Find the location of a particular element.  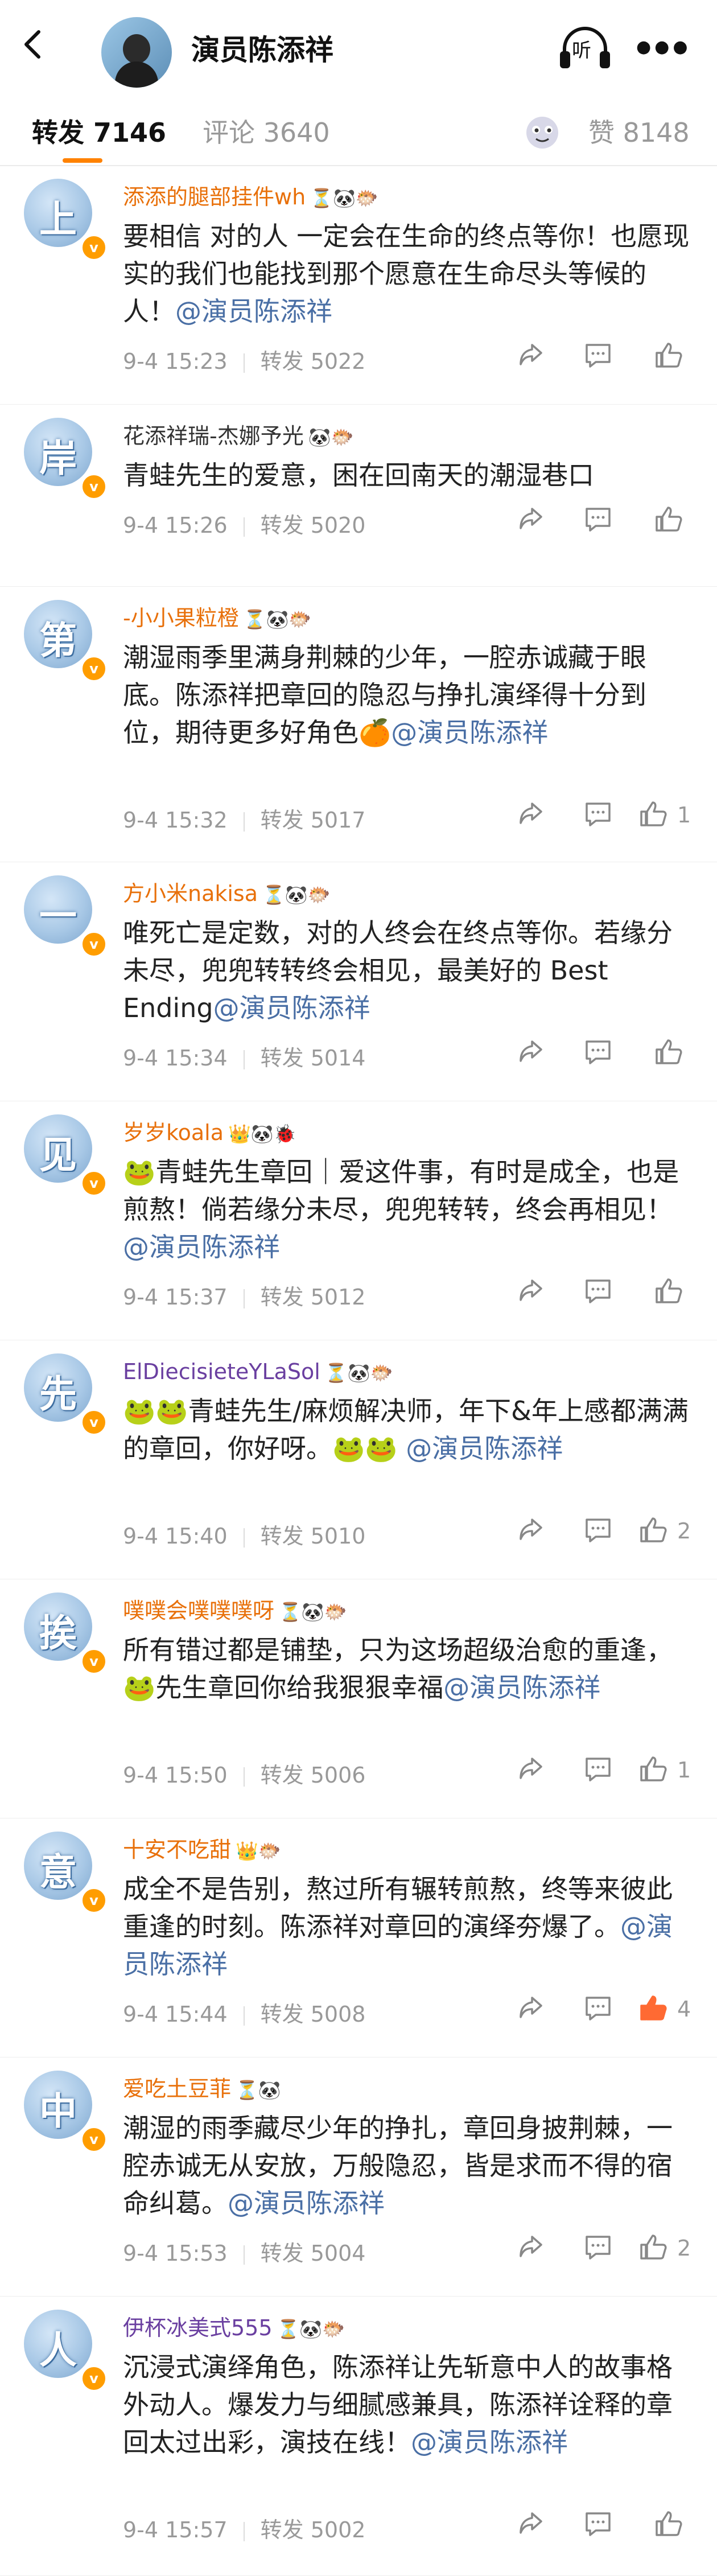

user-avatar: 人v is located at coordinates (65, 2351).